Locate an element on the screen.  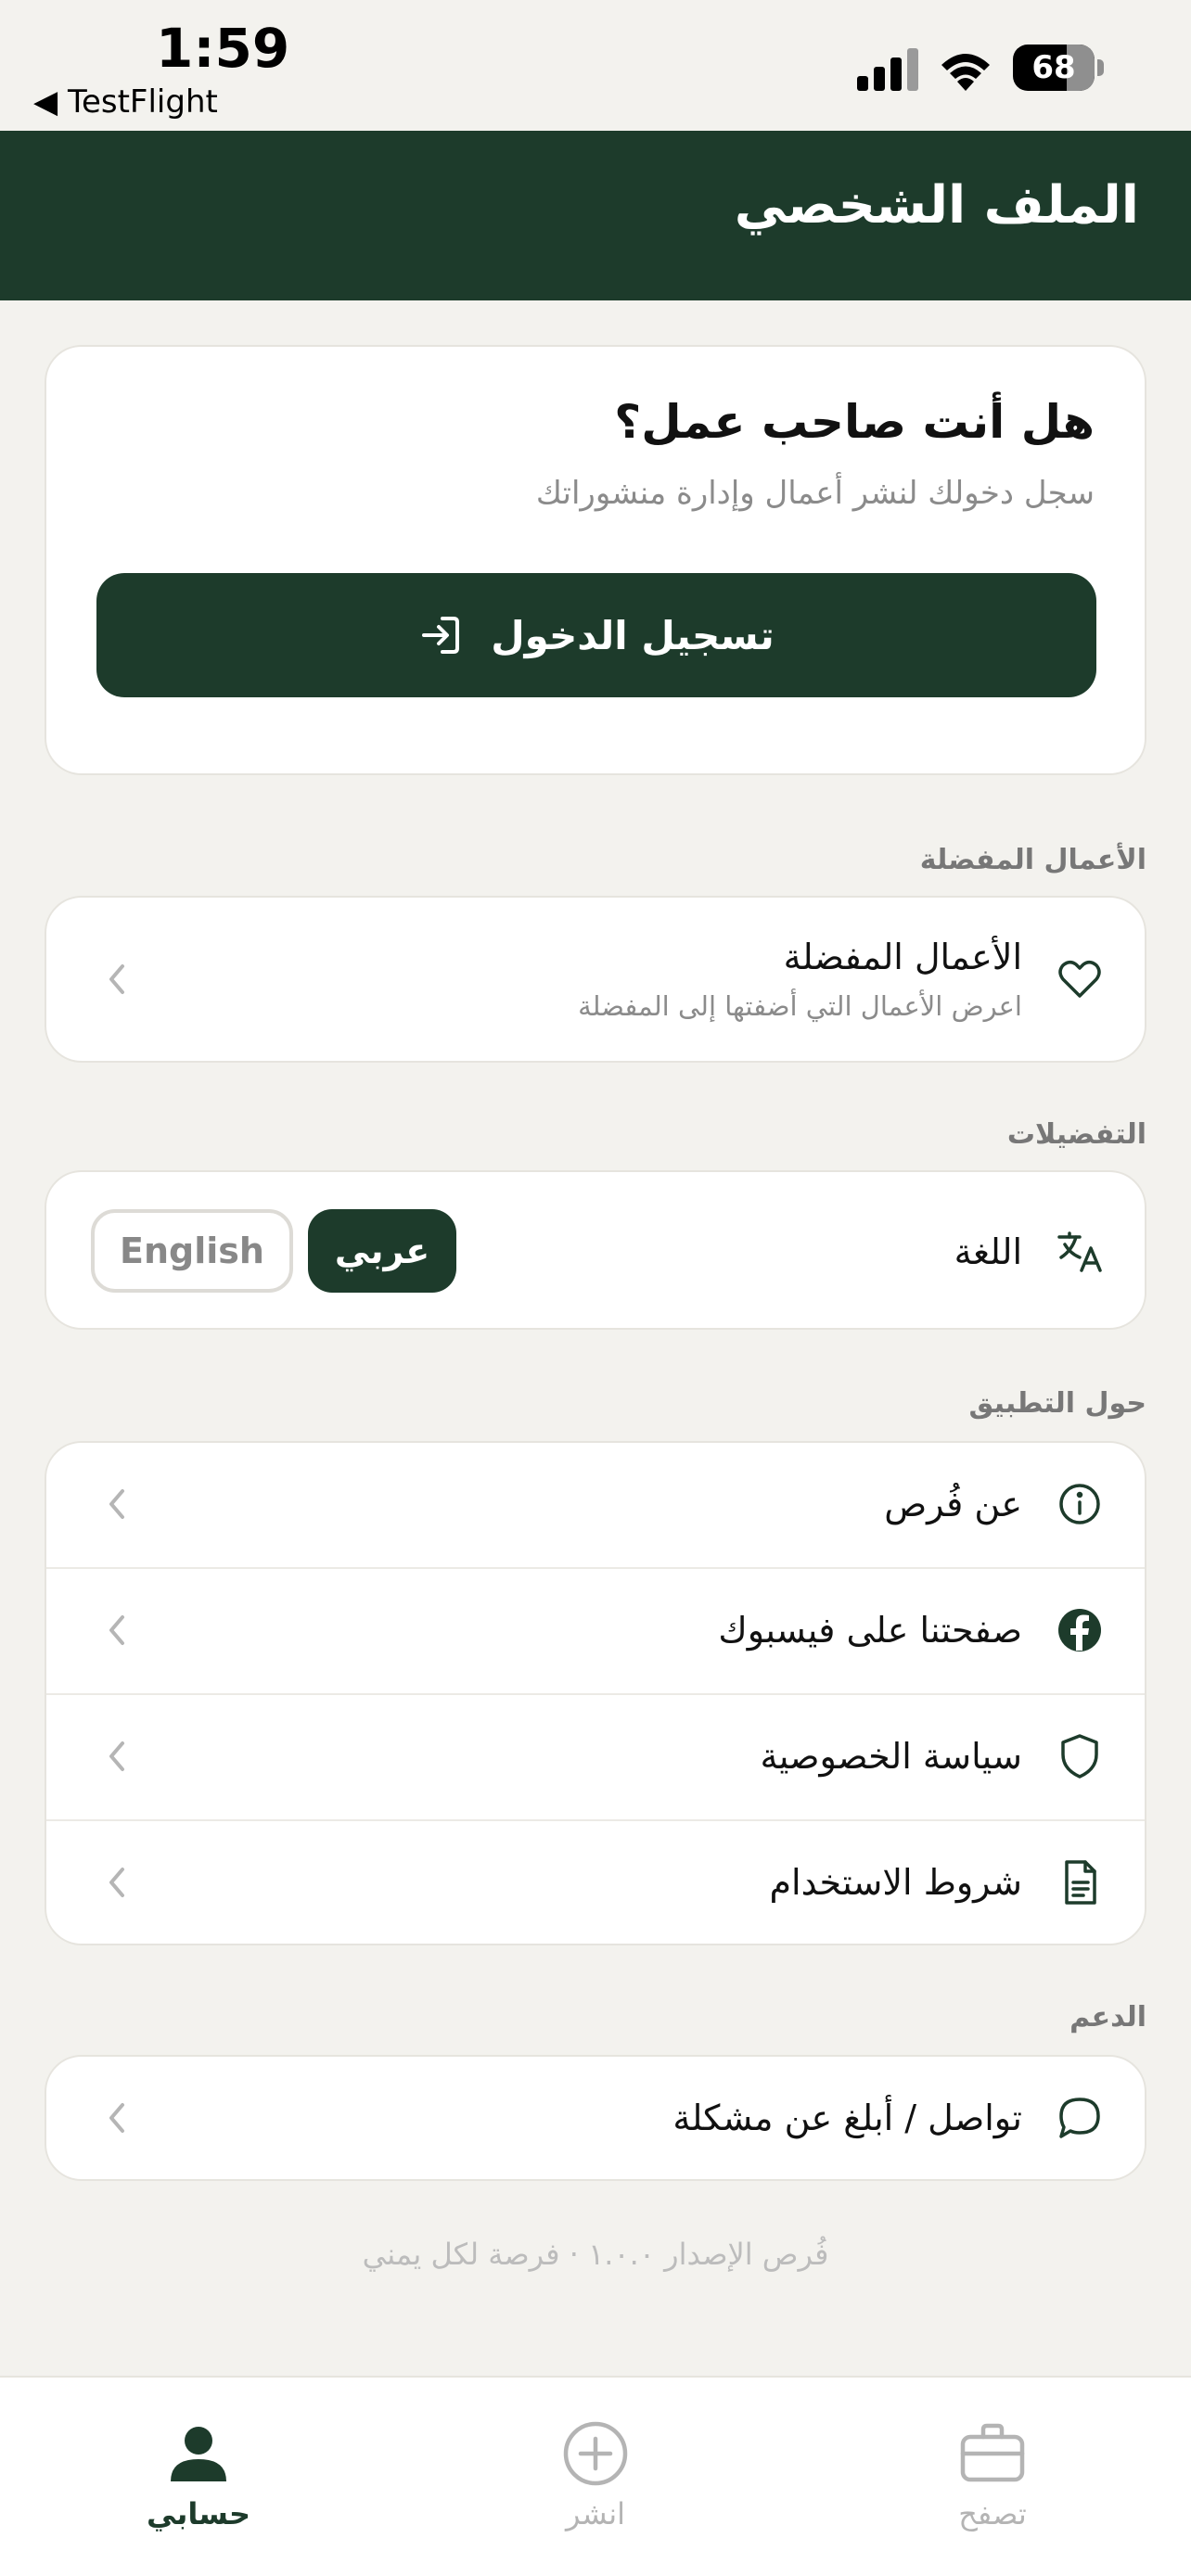
battery-level: 68 is located at coordinates (1053, 67).